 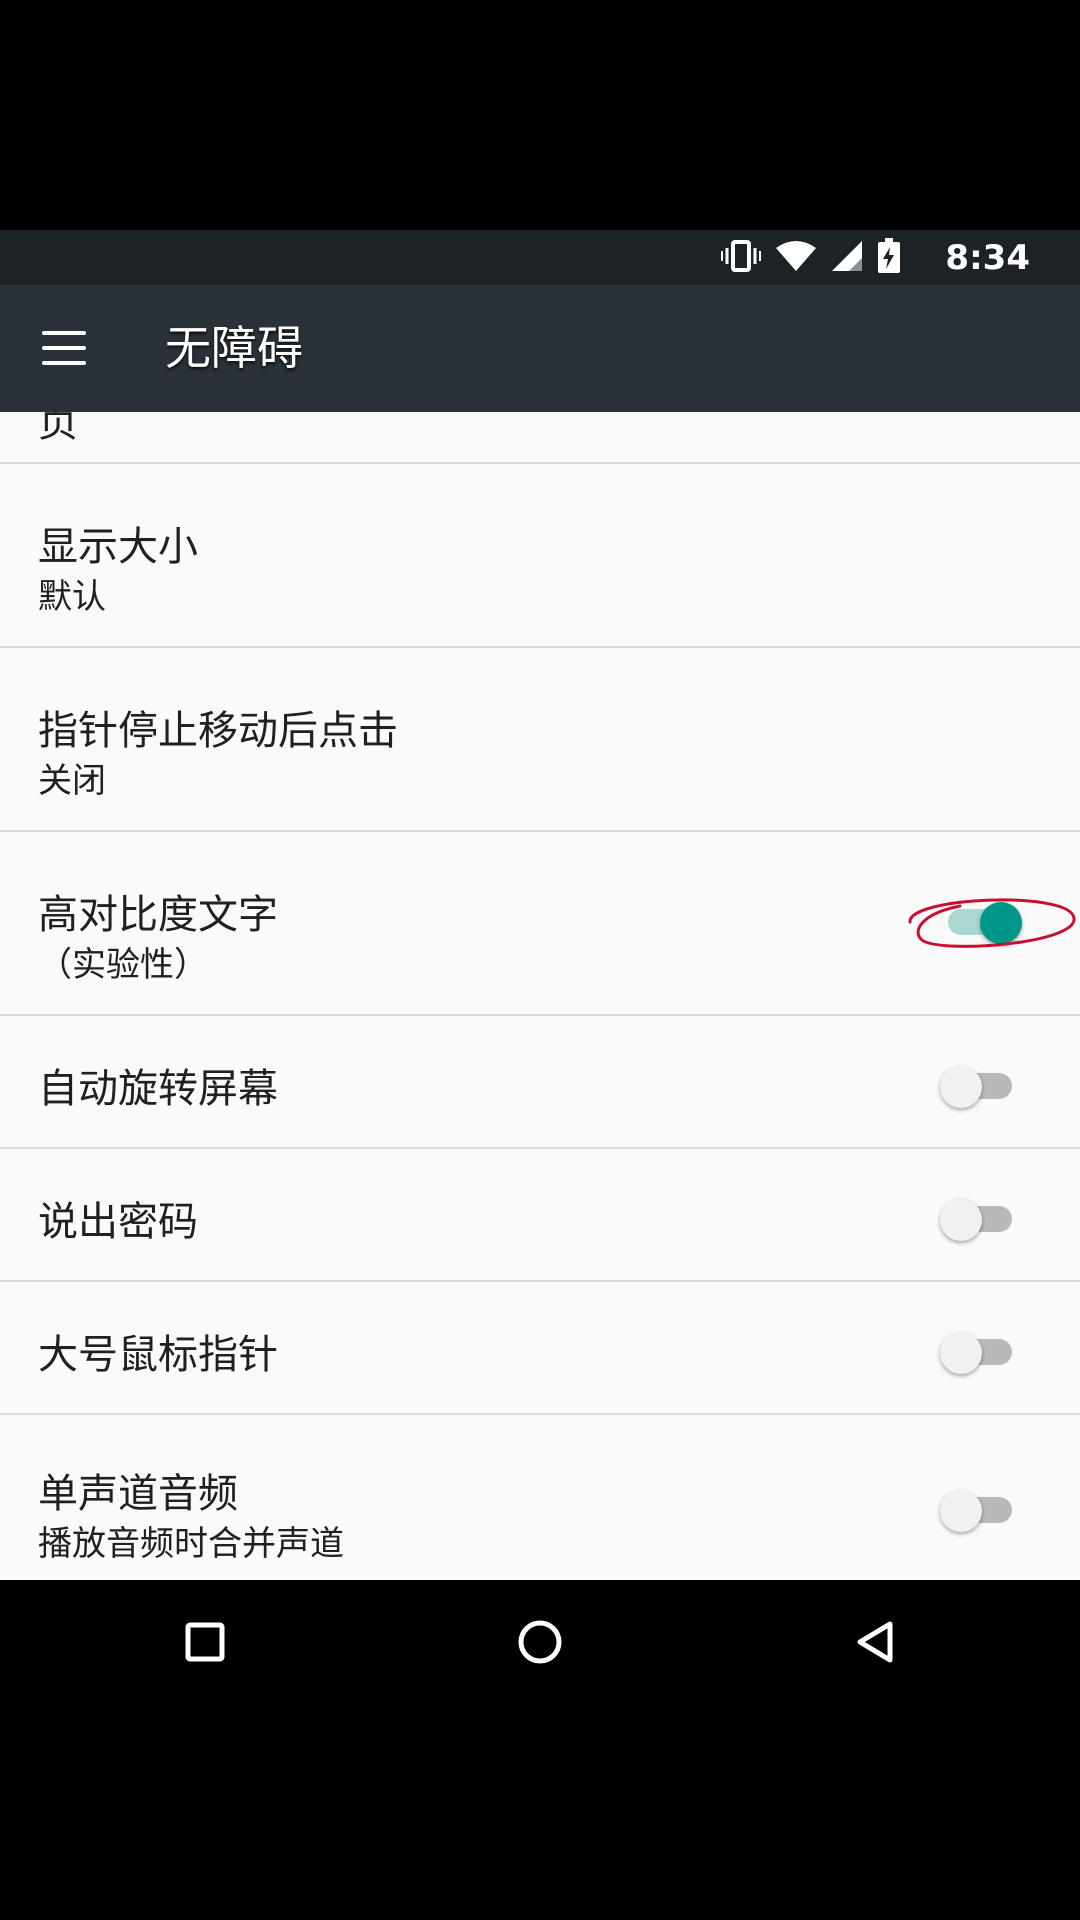 I want to click on list-item-partial: 页, so click(x=540, y=438).